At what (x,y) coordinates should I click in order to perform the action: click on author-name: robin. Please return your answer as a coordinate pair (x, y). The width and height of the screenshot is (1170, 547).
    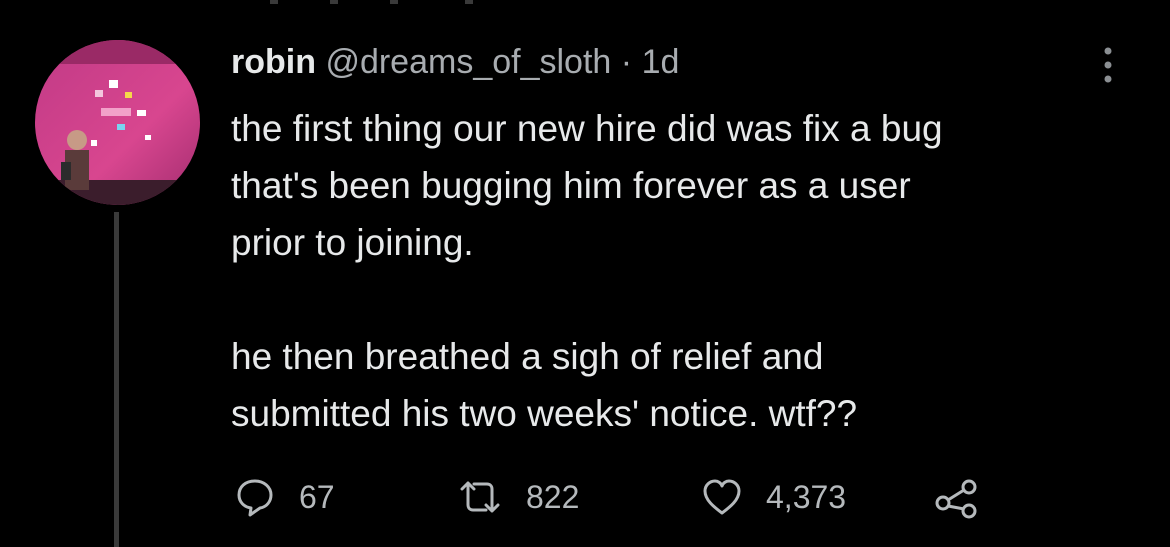
    Looking at the image, I should click on (273, 62).